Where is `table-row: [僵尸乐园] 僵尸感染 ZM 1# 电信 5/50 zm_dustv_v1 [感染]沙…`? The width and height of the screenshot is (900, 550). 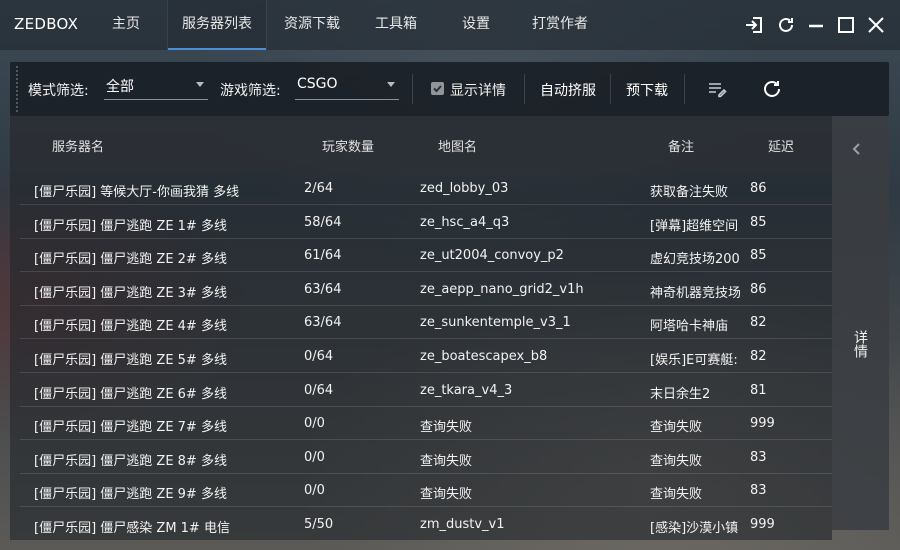 table-row: [僵尸乐园] 僵尸感染 ZM 1# 电信 5/50 zm_dustv_v1 [感染]沙… is located at coordinates (426, 524).